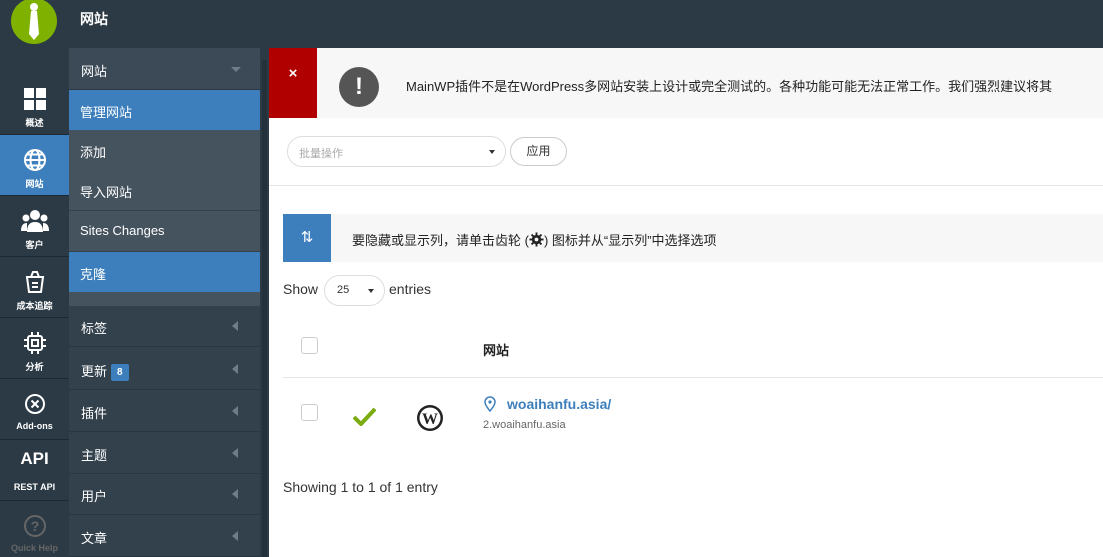 The width and height of the screenshot is (1103, 557). Describe the element at coordinates (164, 190) in the screenshot. I see `submenu-item-import: 导入网站` at that location.